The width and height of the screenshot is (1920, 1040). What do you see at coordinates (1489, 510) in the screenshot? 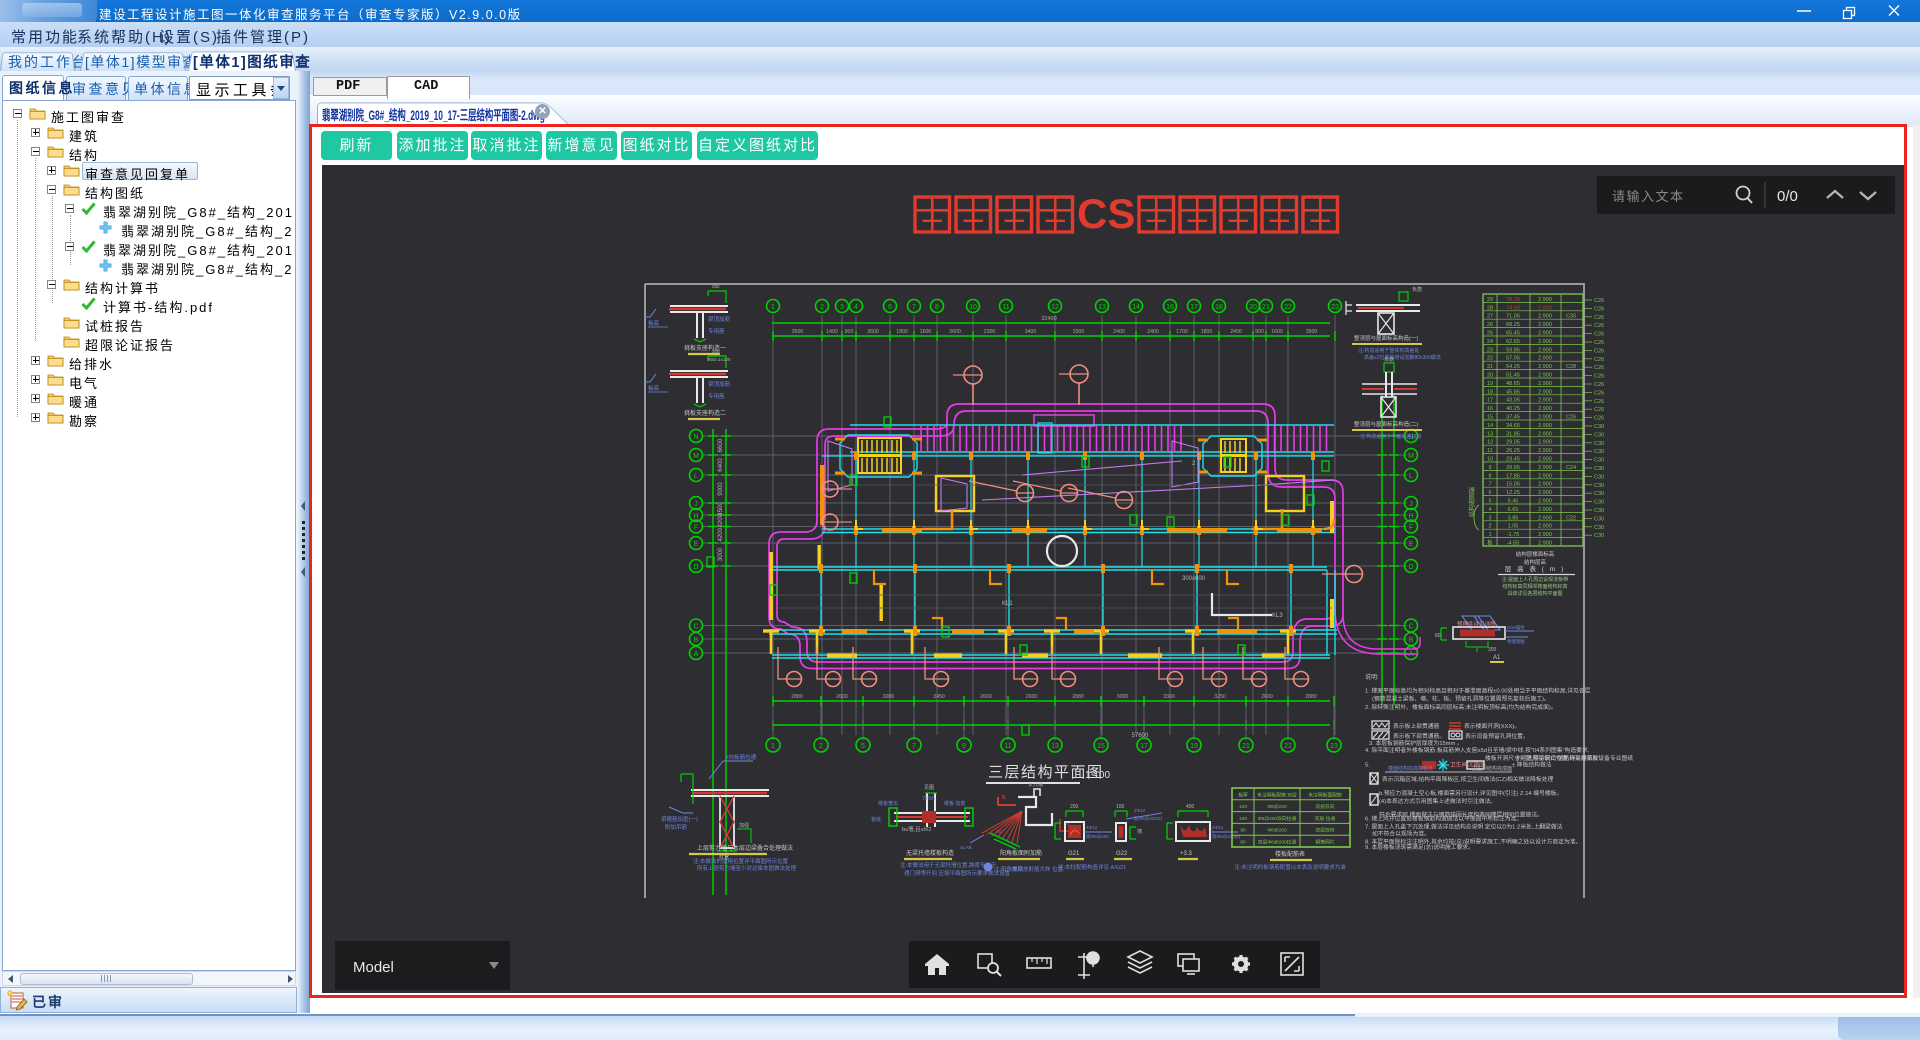
I see `svg-text: 4` at bounding box center [1489, 510].